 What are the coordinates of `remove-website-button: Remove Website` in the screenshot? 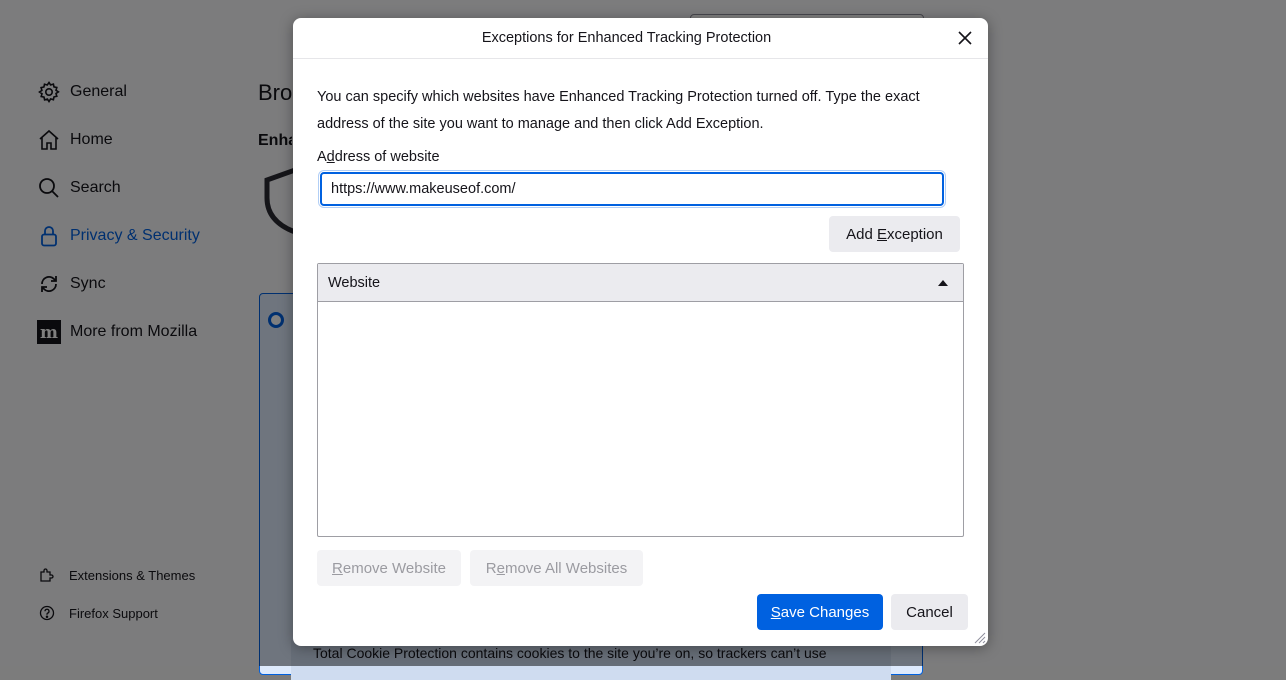 It's located at (389, 568).